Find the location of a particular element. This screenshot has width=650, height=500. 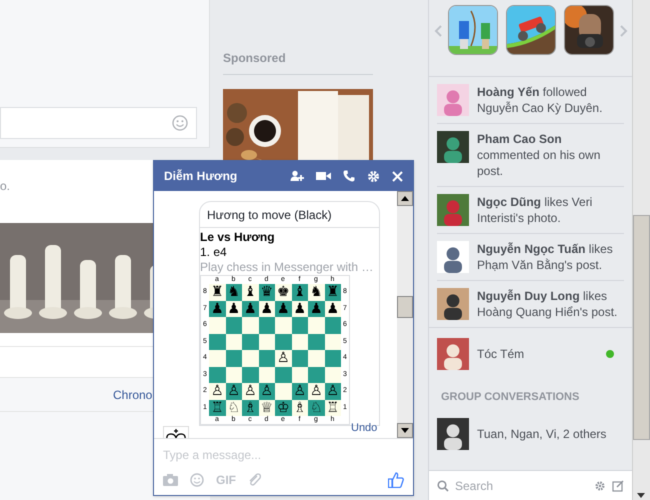

ticker-story: Pham Cao Son commented on his own post. is located at coordinates (550, 155).